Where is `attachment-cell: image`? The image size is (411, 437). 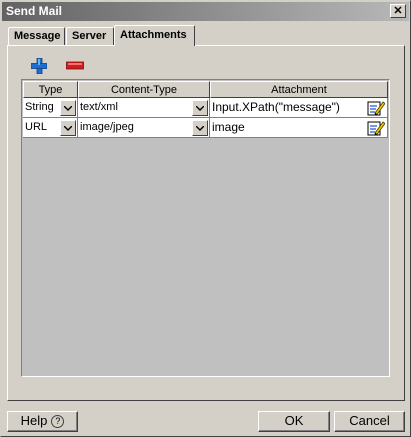
attachment-cell: image is located at coordinates (299, 128).